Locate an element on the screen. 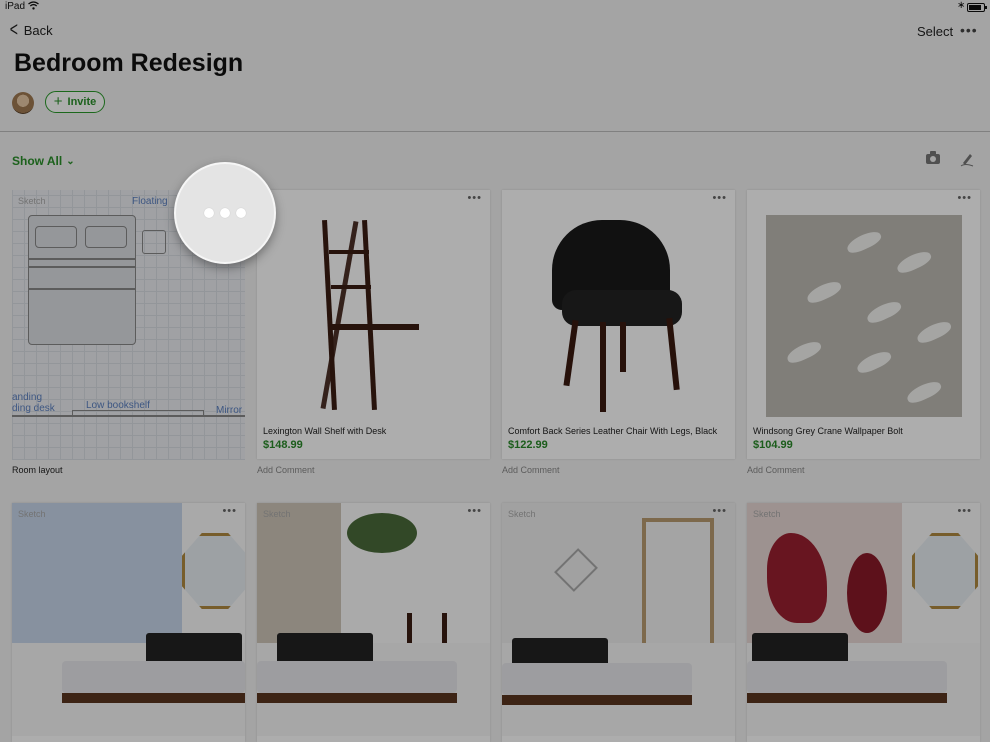 Image resolution: width=990 pixels, height=742 pixels. device-label: iPad is located at coordinates (15, 6).